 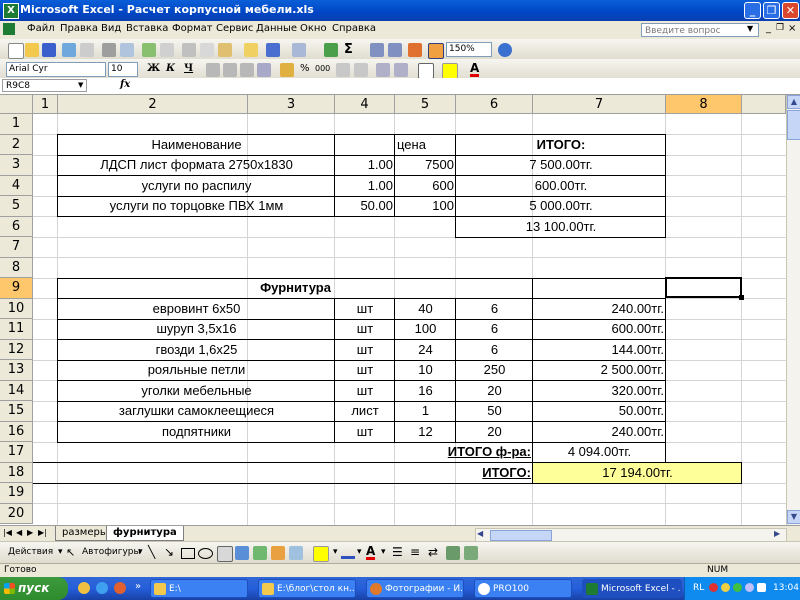 I want to click on format-painter-icon, so click(x=251, y=50).